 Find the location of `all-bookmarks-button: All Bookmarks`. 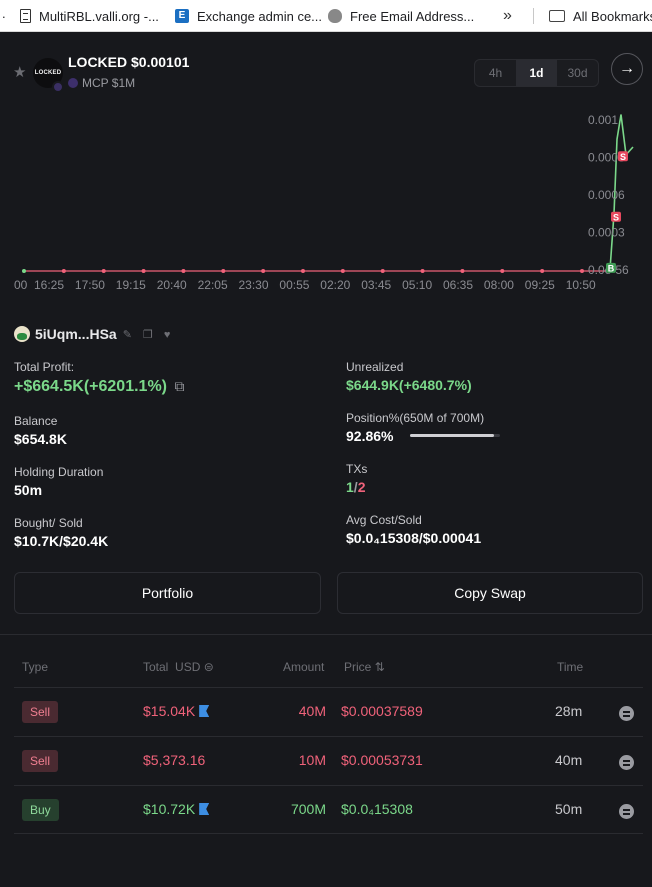

all-bookmarks-button: All Bookmarks is located at coordinates (600, 15).